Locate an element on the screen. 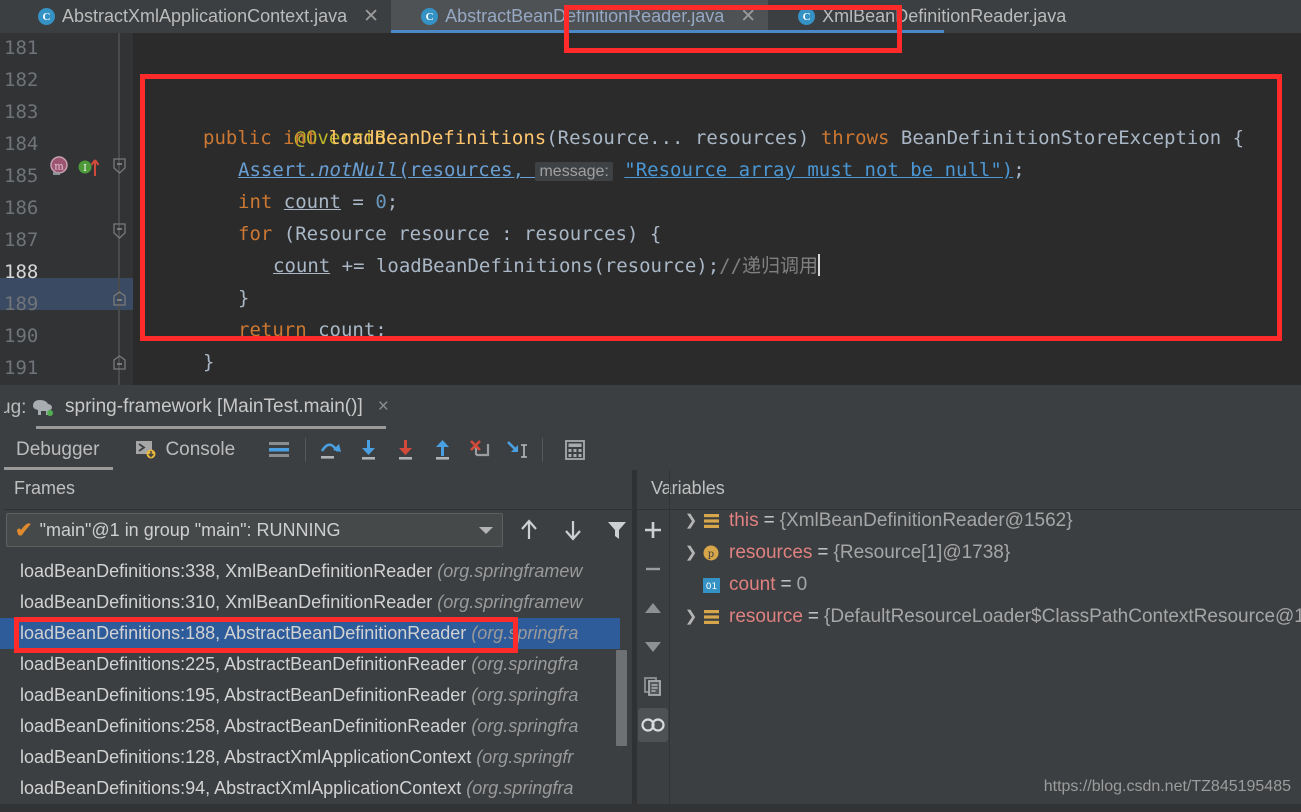  drop-frame-icon is located at coordinates (479, 449).